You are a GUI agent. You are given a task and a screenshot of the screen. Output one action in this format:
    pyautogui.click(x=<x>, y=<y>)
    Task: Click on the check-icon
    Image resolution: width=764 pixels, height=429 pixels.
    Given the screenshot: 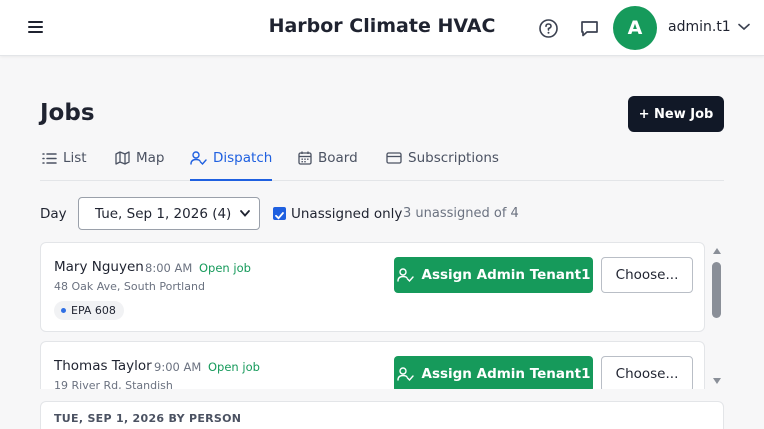 What is the action you would take?
    pyautogui.click(x=279, y=216)
    